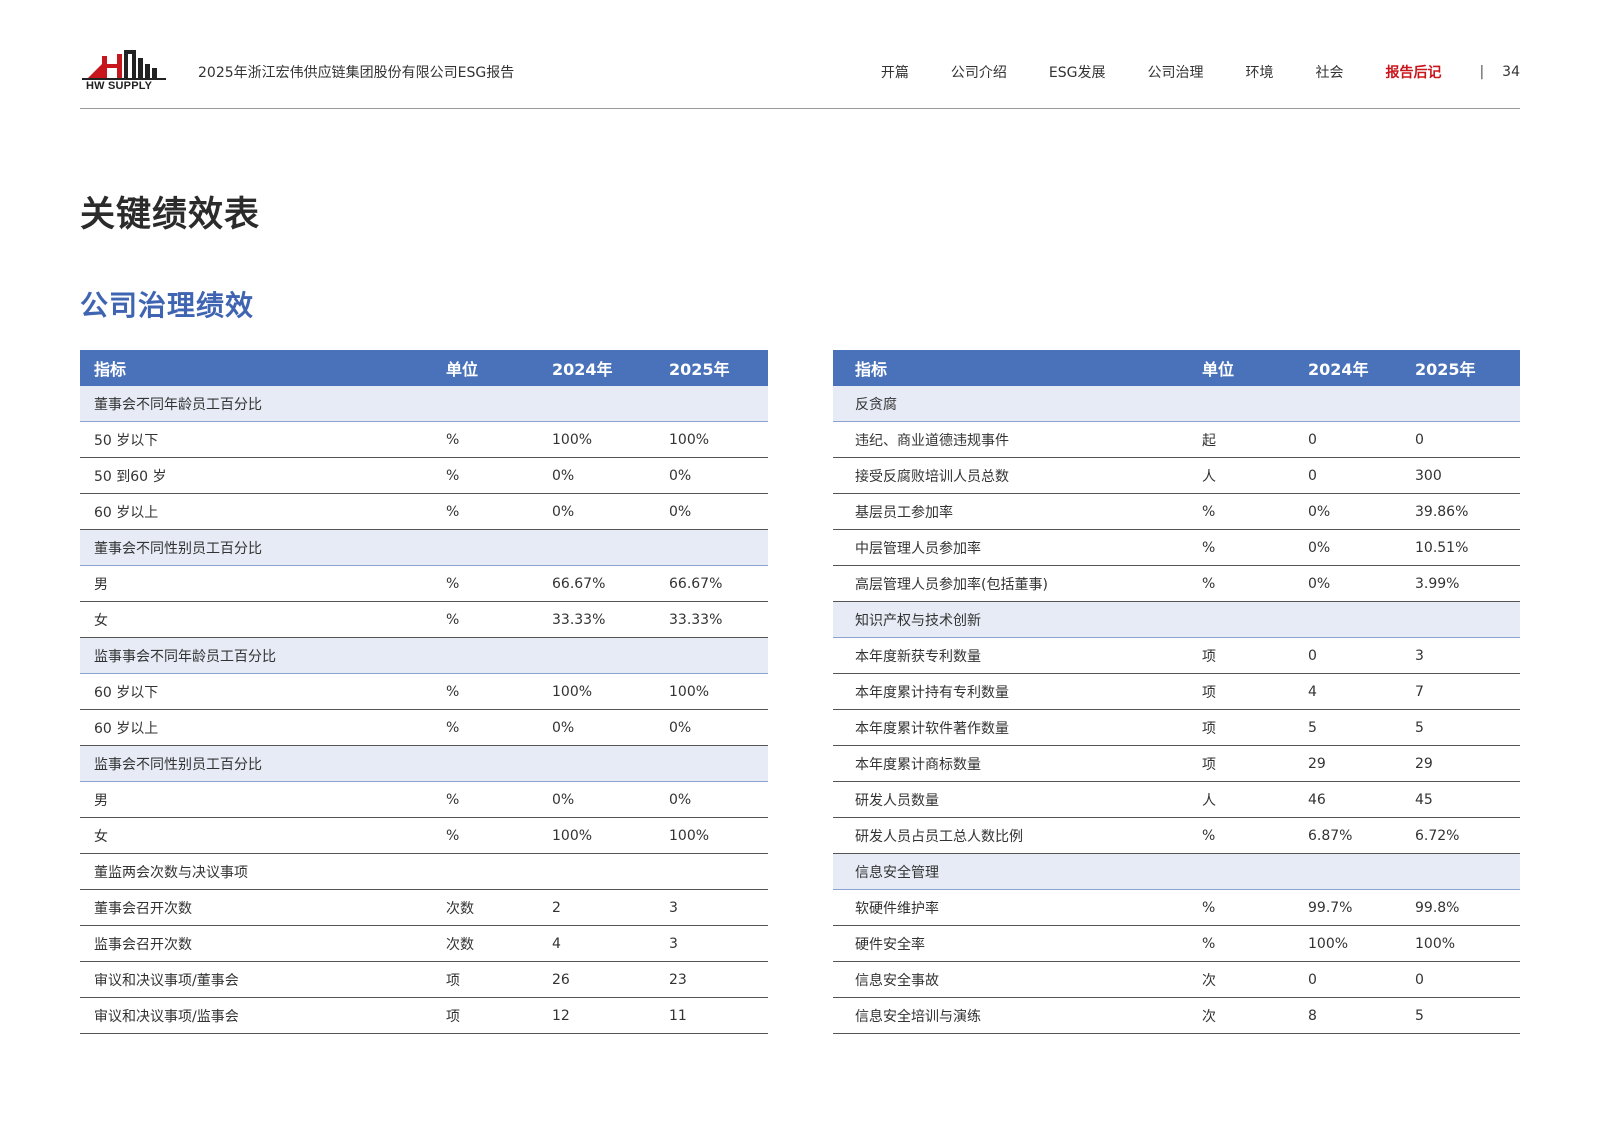  What do you see at coordinates (1460, 835) in the screenshot?
I see `cell-2025: 6.72%` at bounding box center [1460, 835].